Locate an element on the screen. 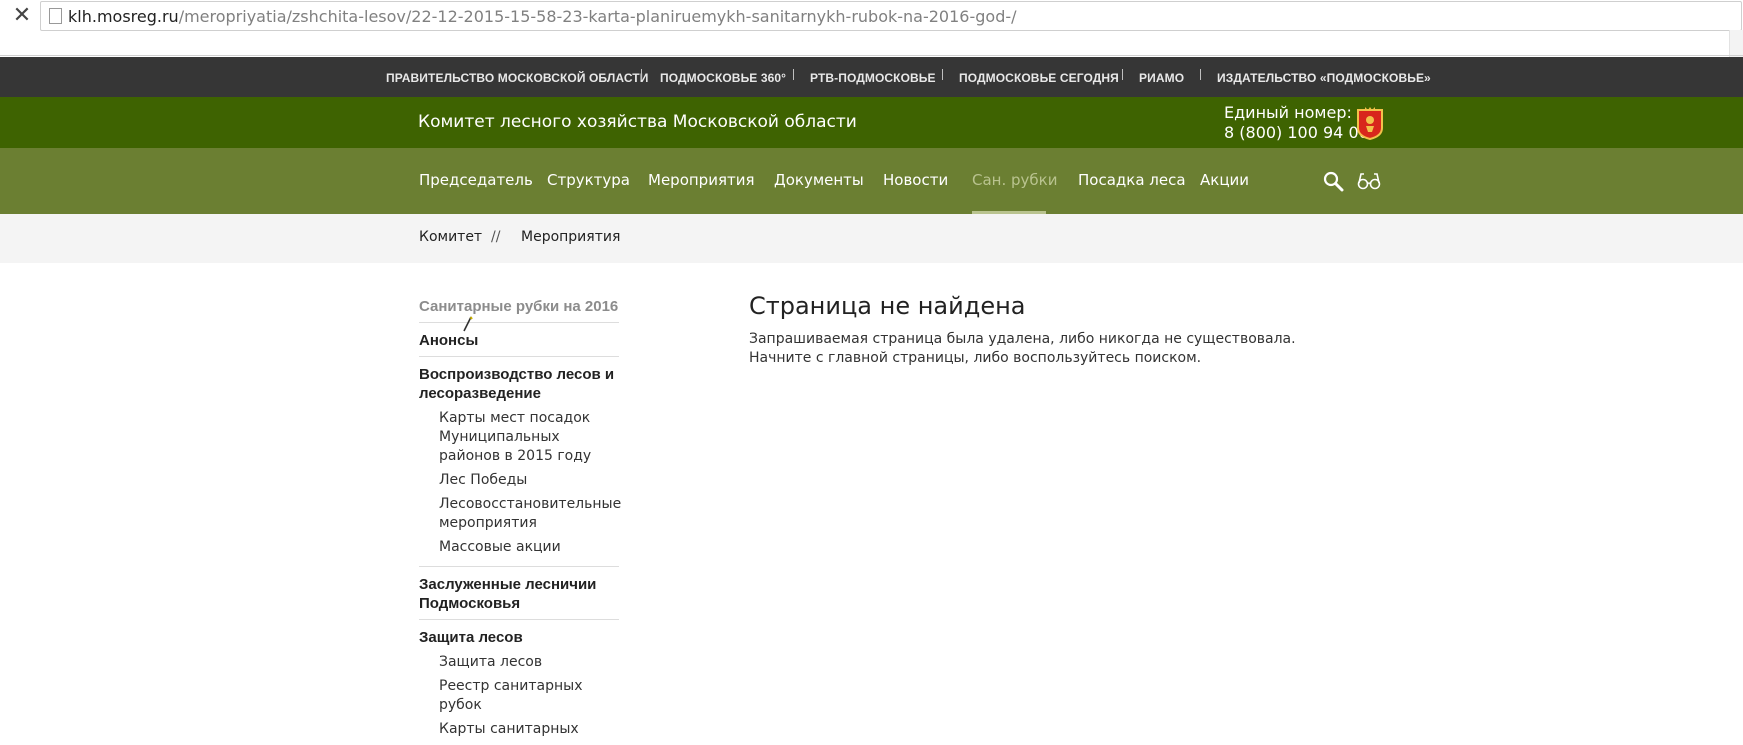 The height and width of the screenshot is (745, 1743). accessibility-glasses-icon is located at coordinates (1369, 181).